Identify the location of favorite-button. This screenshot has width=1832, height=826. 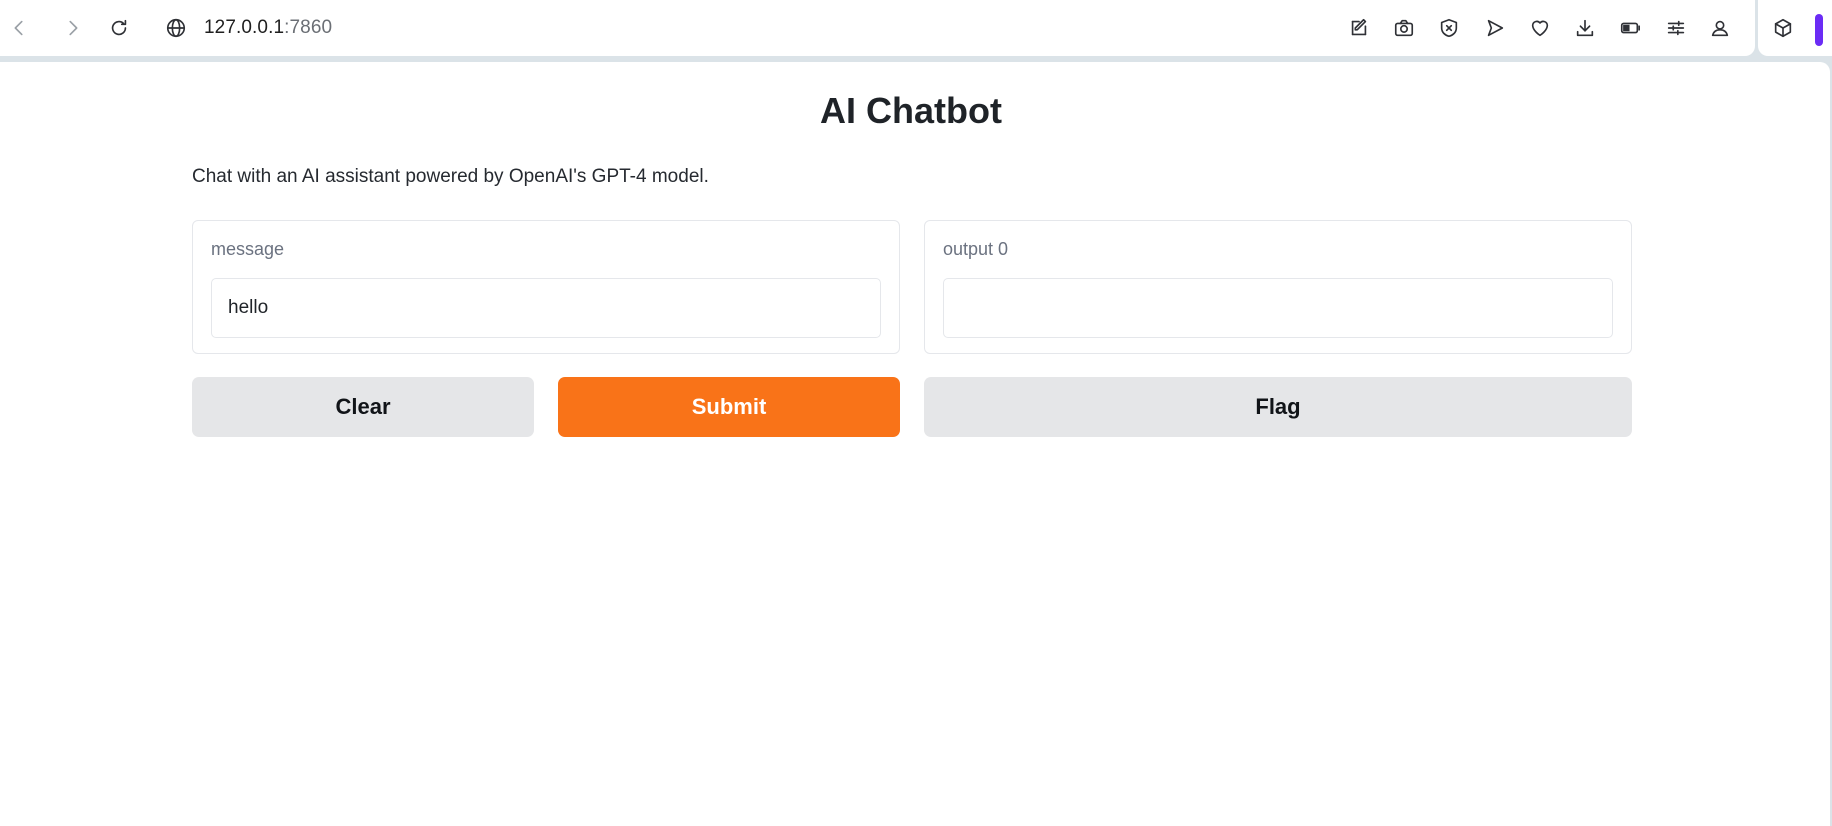
(1540, 28).